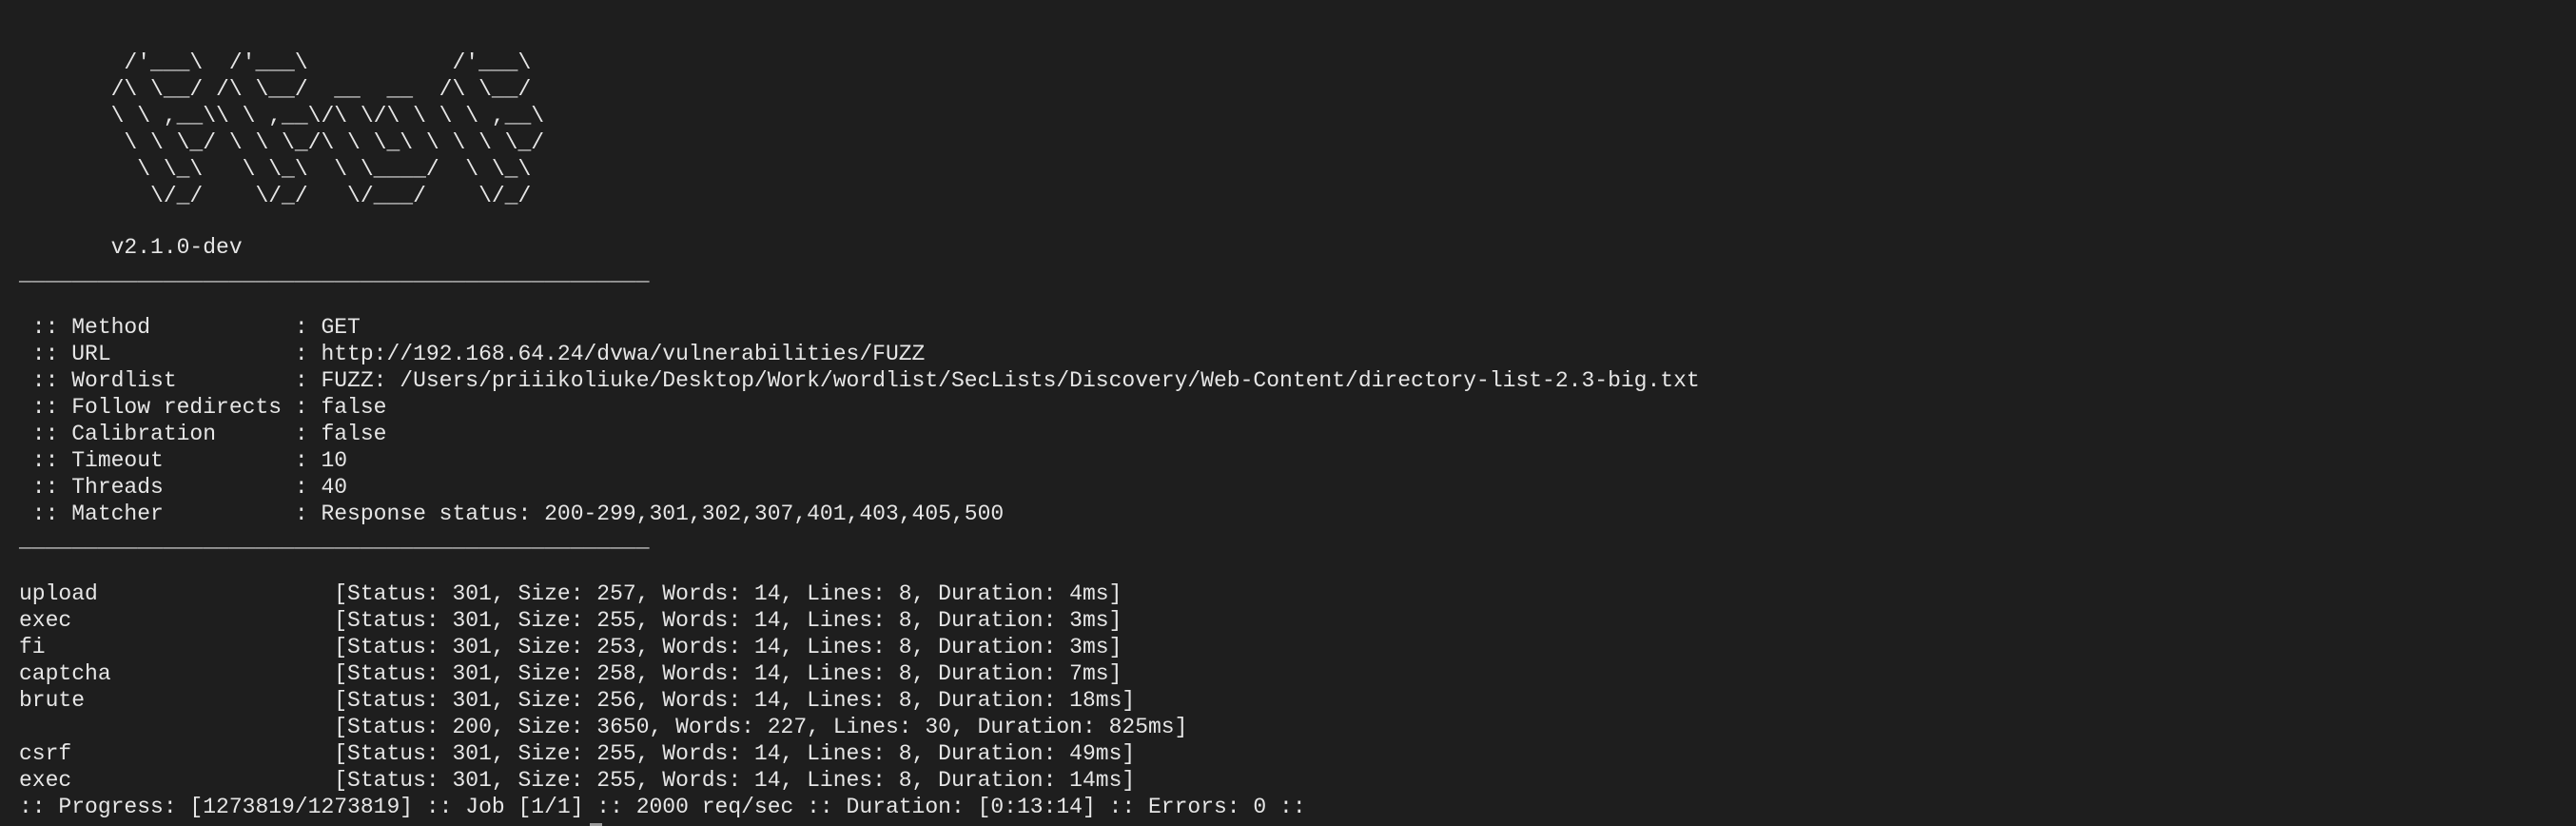 This screenshot has height=826, width=2576. Describe the element at coordinates (190, 328) in the screenshot. I see `config-method: :: Method : GET` at that location.